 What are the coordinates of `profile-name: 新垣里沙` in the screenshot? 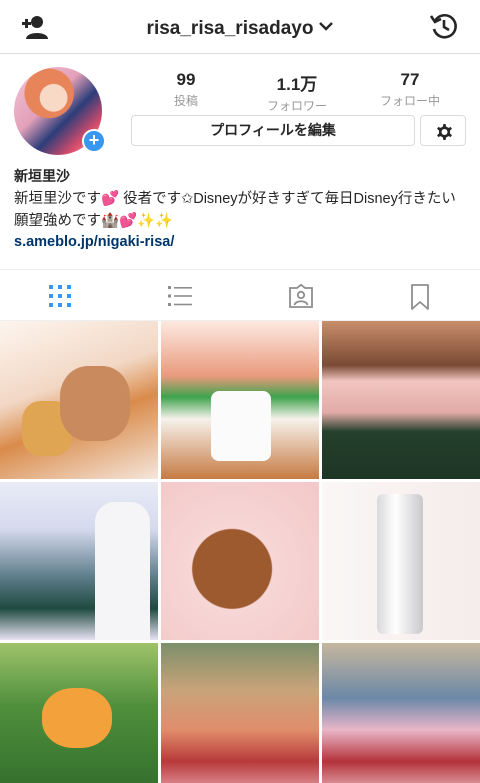 It's located at (42, 176).